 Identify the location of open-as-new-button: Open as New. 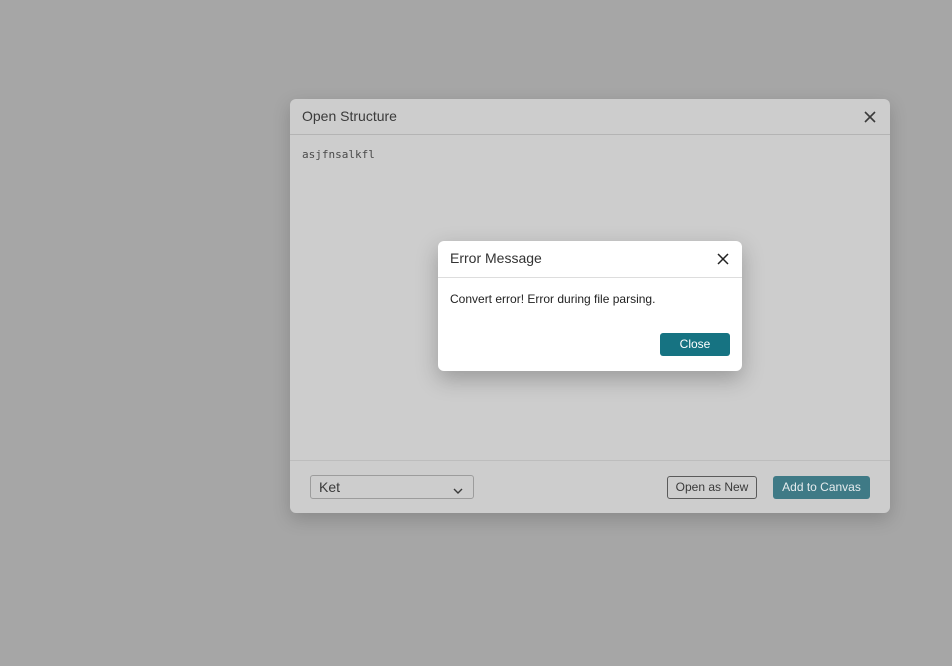
(712, 487).